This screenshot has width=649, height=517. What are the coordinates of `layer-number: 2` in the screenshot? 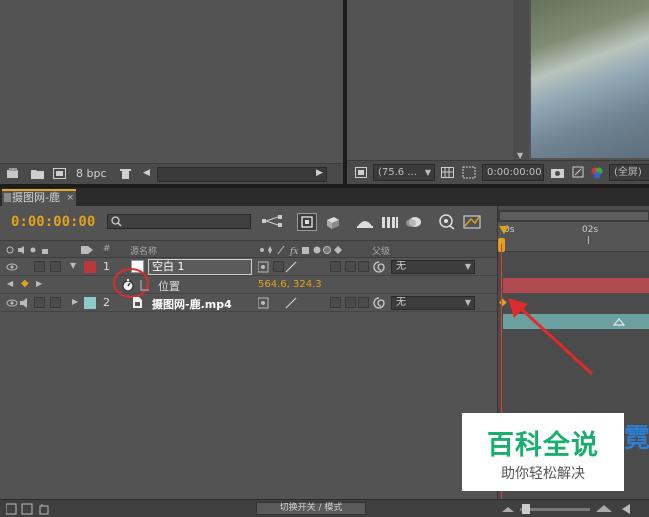 It's located at (106, 302).